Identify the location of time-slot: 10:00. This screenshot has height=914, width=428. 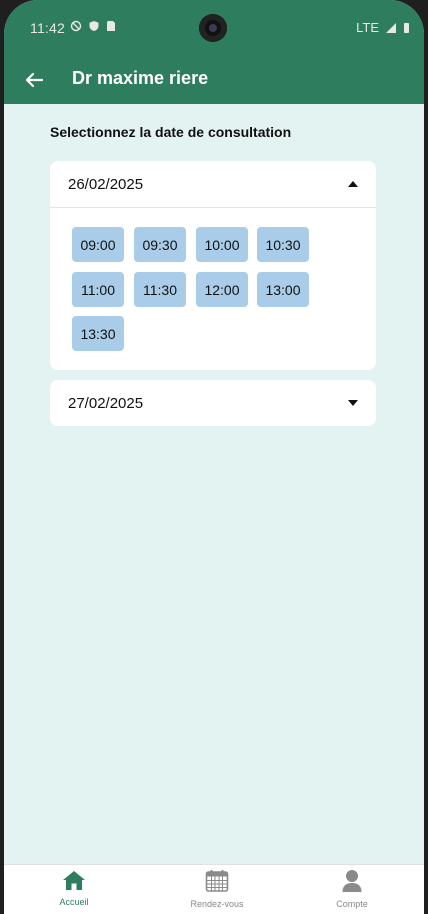
(222, 244).